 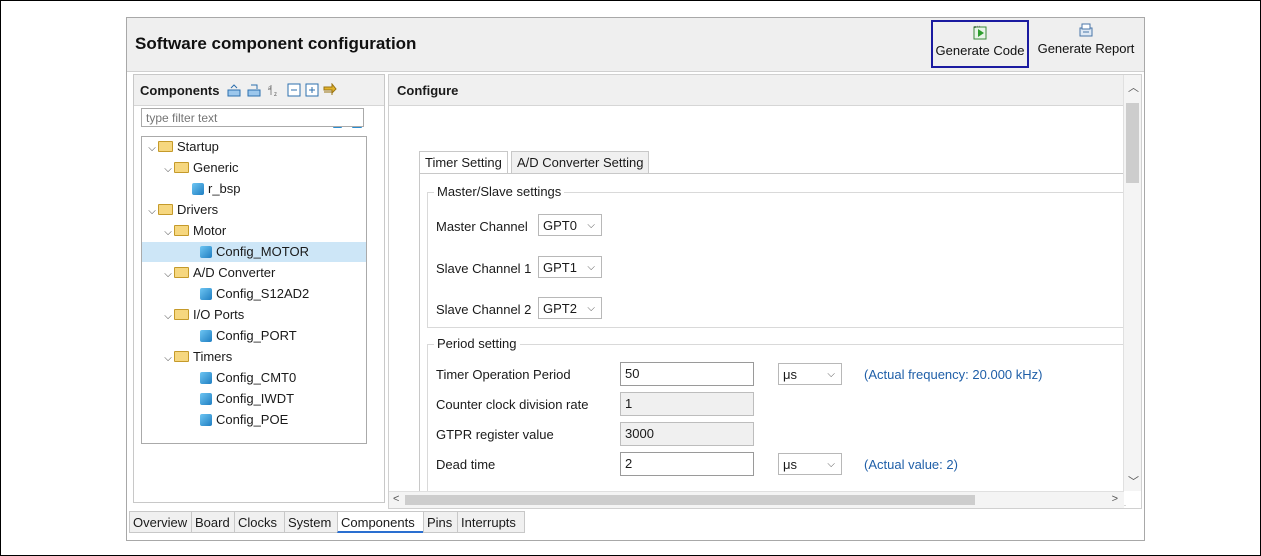 What do you see at coordinates (1132, 143) in the screenshot?
I see `vertical-scroll-thumb` at bounding box center [1132, 143].